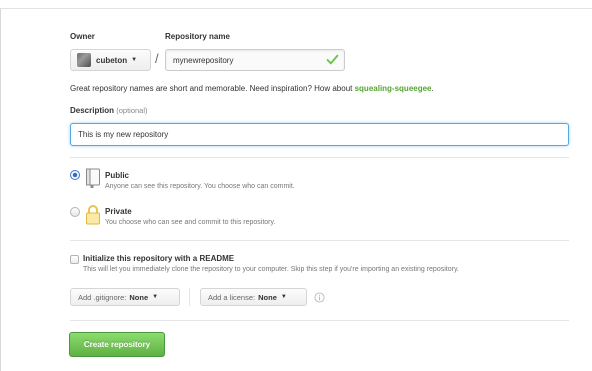 The width and height of the screenshot is (592, 371). What do you see at coordinates (132, 110) in the screenshot?
I see `optional-tag: (optional)` at bounding box center [132, 110].